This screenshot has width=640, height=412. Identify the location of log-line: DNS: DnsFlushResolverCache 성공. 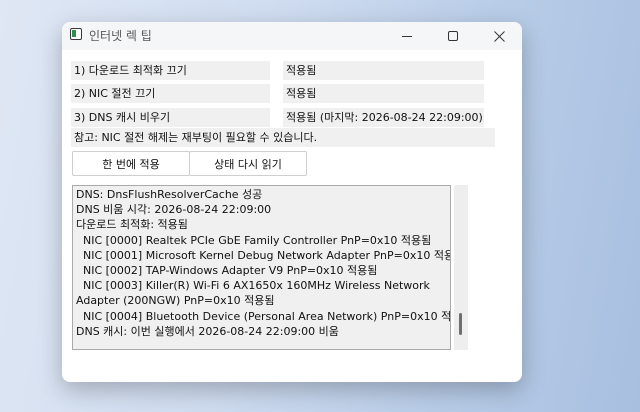
(169, 194).